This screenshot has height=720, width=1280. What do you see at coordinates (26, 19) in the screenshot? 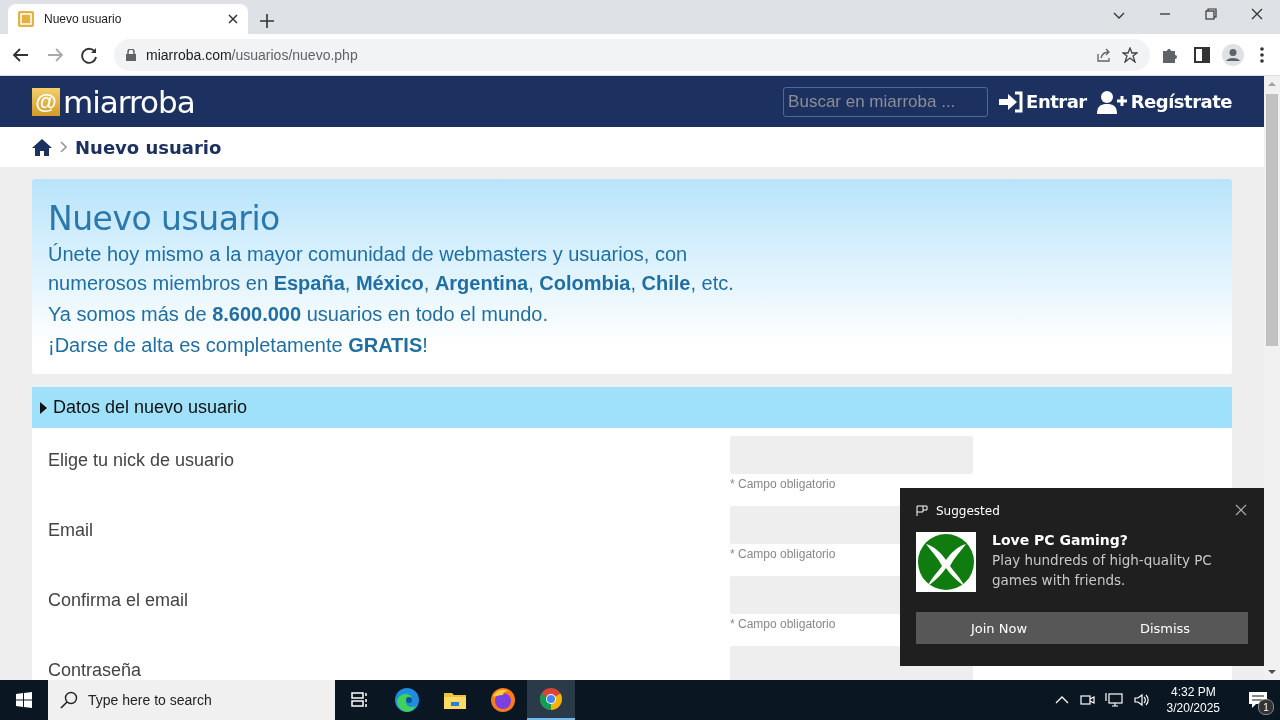
I see `site-favicon-icon` at bounding box center [26, 19].